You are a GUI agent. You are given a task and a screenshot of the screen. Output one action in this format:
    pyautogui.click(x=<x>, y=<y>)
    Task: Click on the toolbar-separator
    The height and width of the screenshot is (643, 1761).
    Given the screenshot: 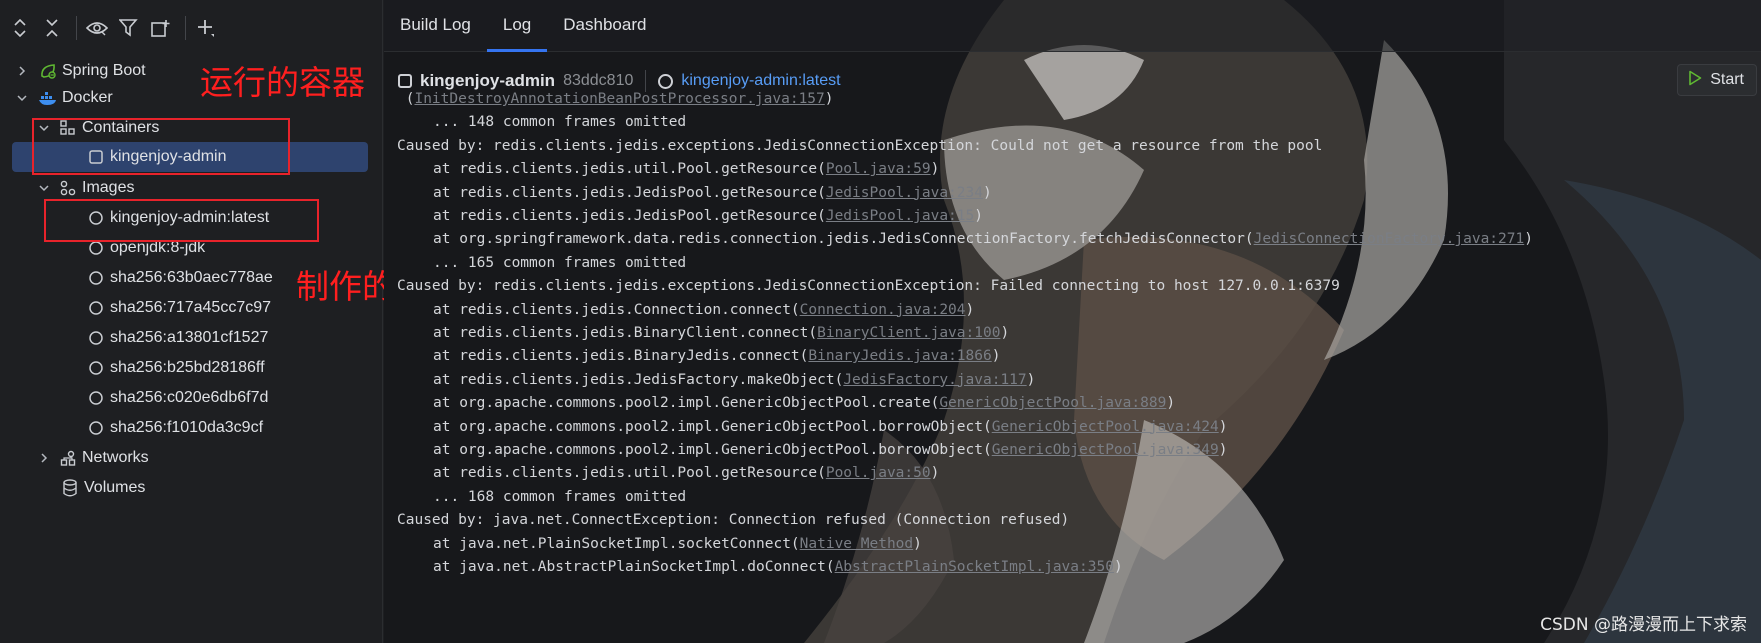 What is the action you would take?
    pyautogui.click(x=76, y=28)
    